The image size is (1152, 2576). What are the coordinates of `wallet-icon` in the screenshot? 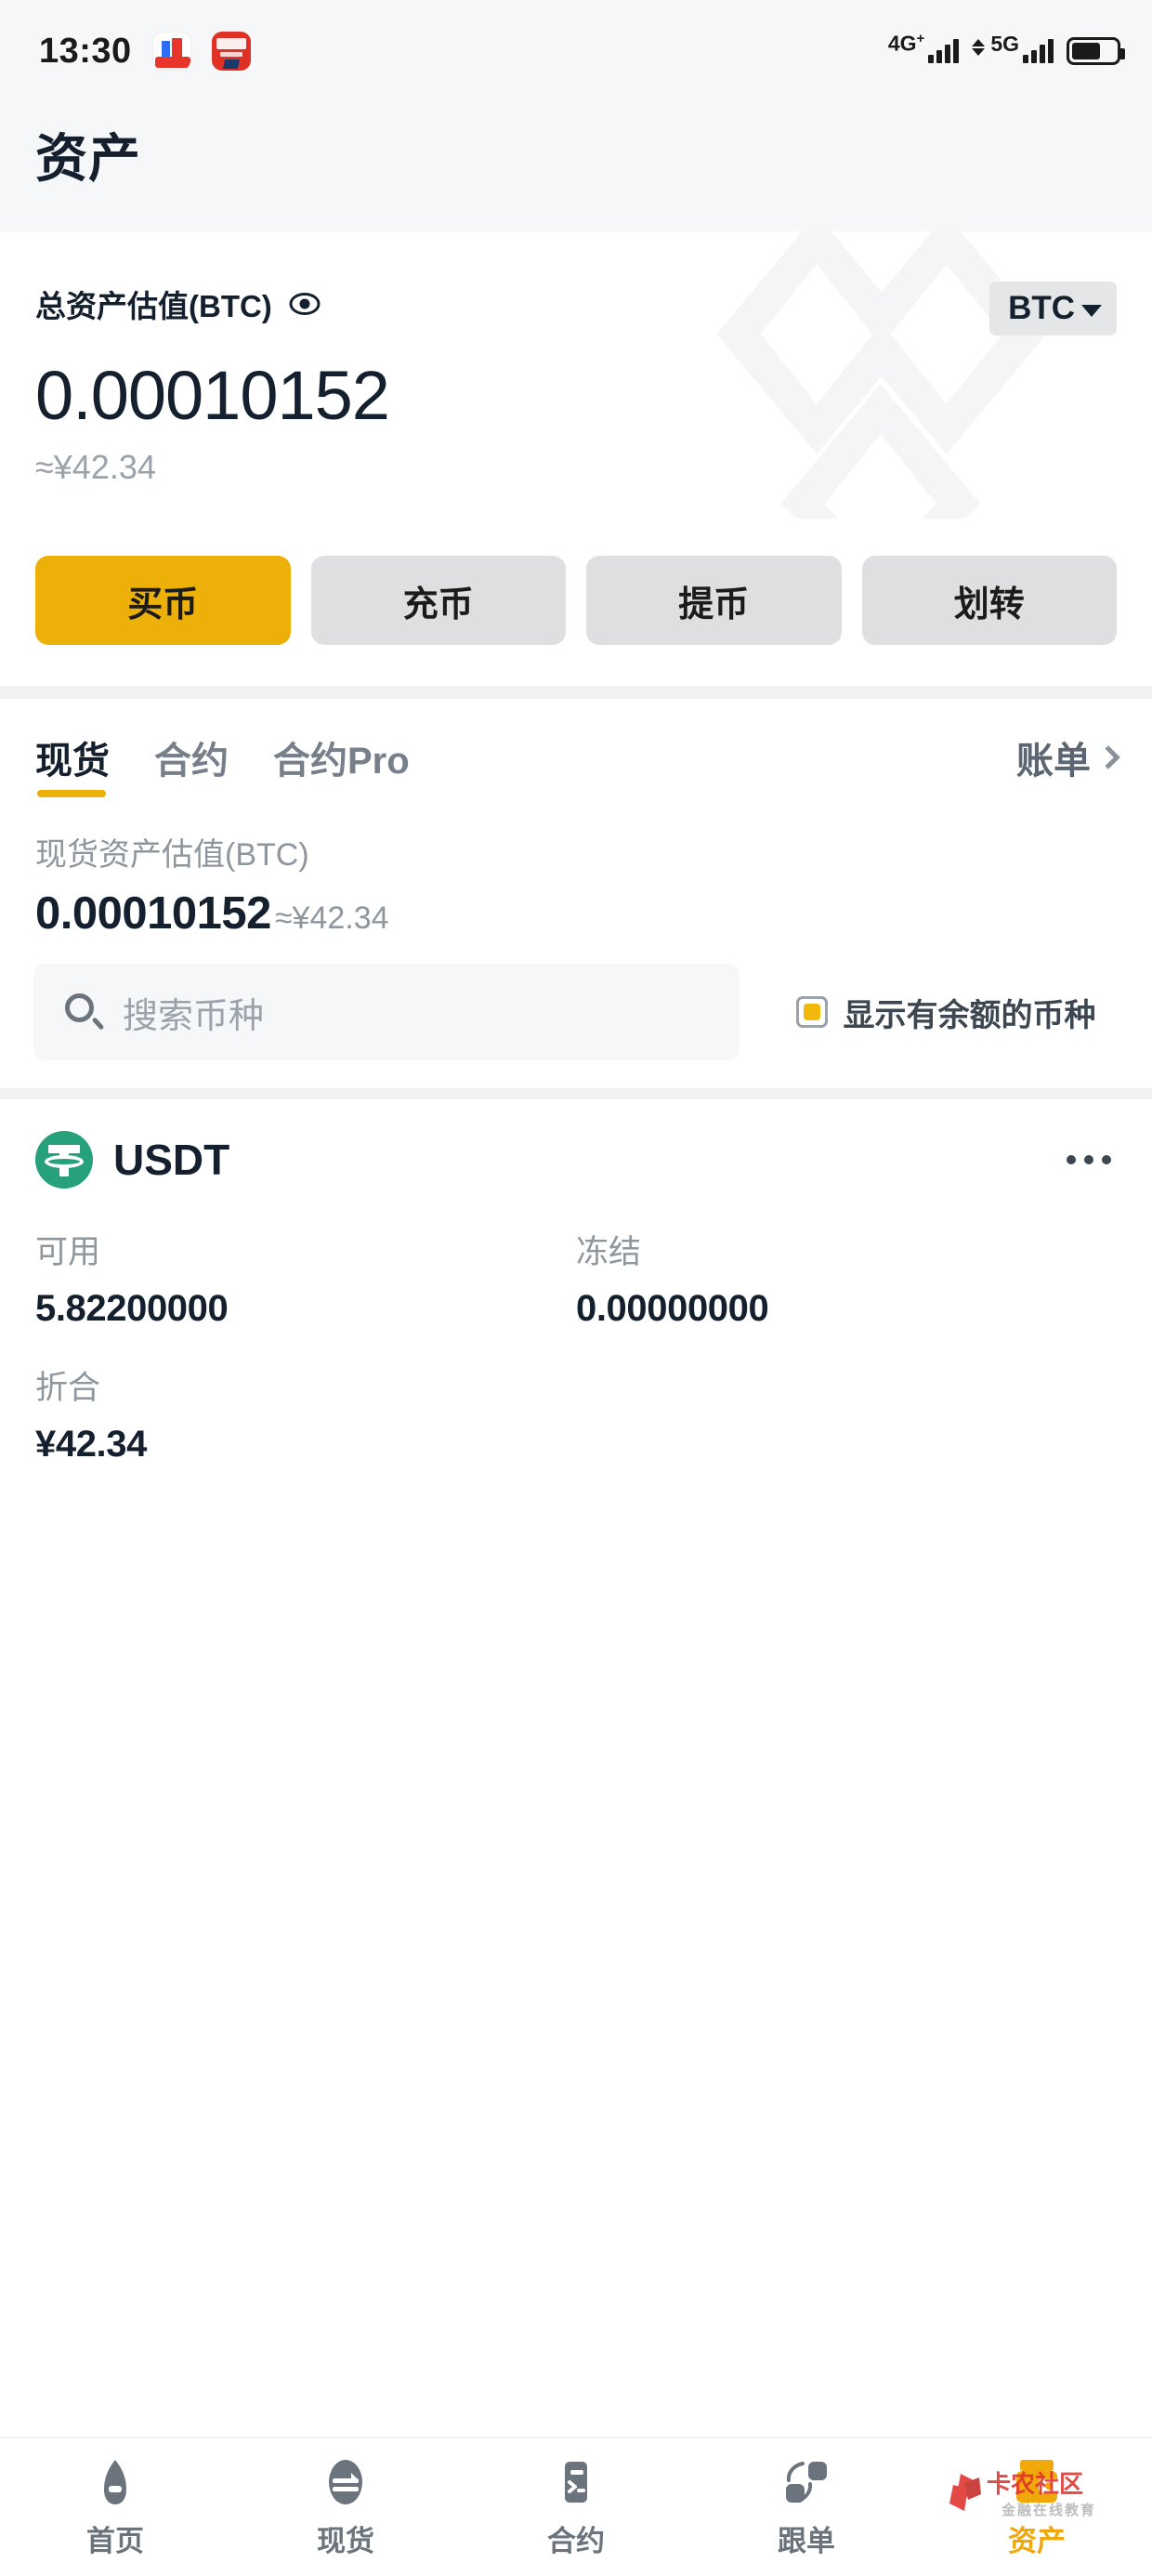 It's located at (1037, 2482).